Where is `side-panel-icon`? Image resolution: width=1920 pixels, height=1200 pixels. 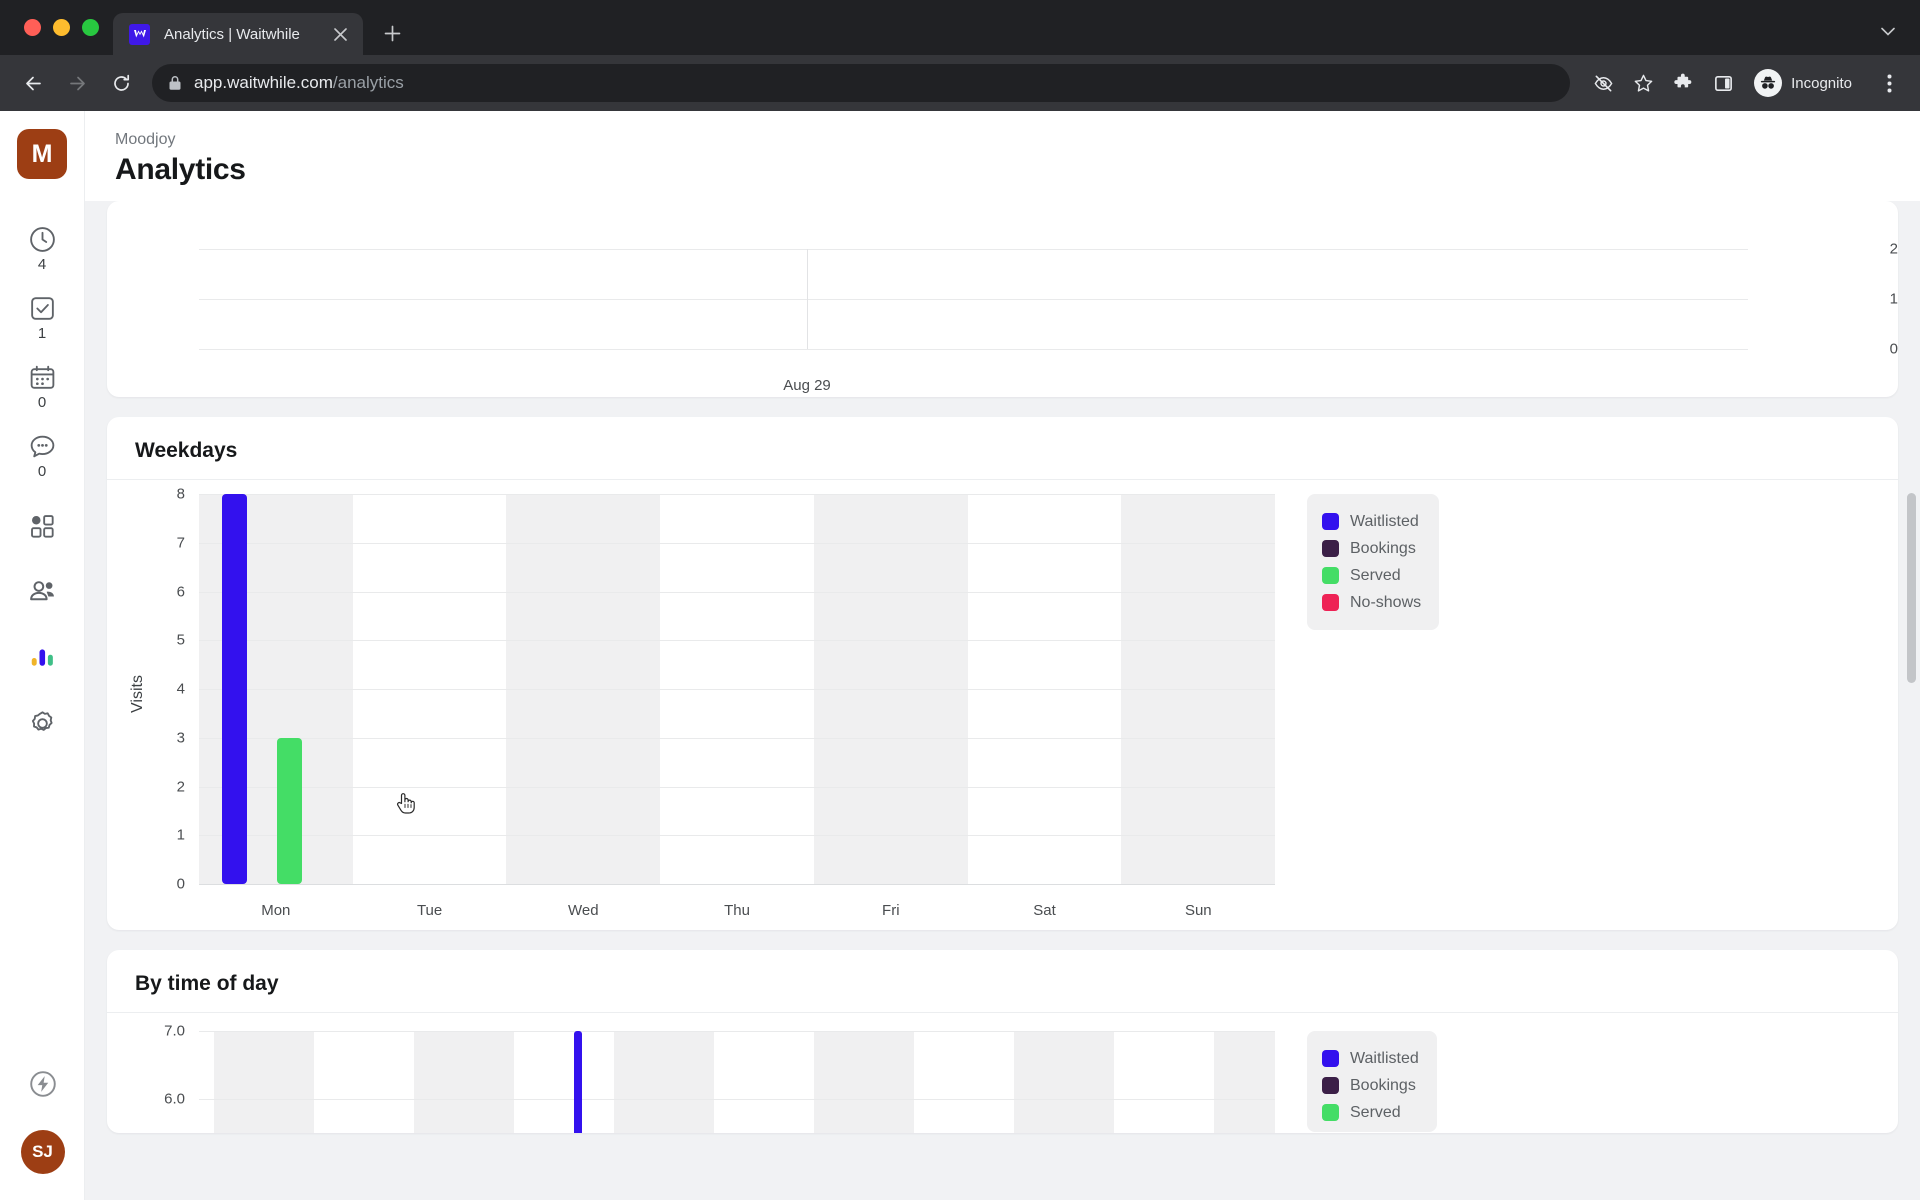 side-panel-icon is located at coordinates (1723, 83).